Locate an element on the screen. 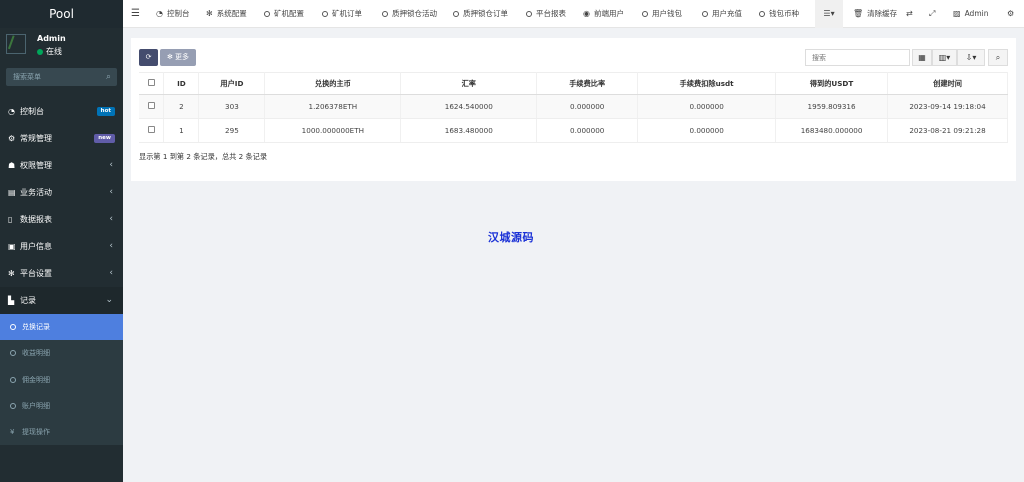 The image size is (1024, 482). columns-dropdown-button: ▥▾ is located at coordinates (944, 57).